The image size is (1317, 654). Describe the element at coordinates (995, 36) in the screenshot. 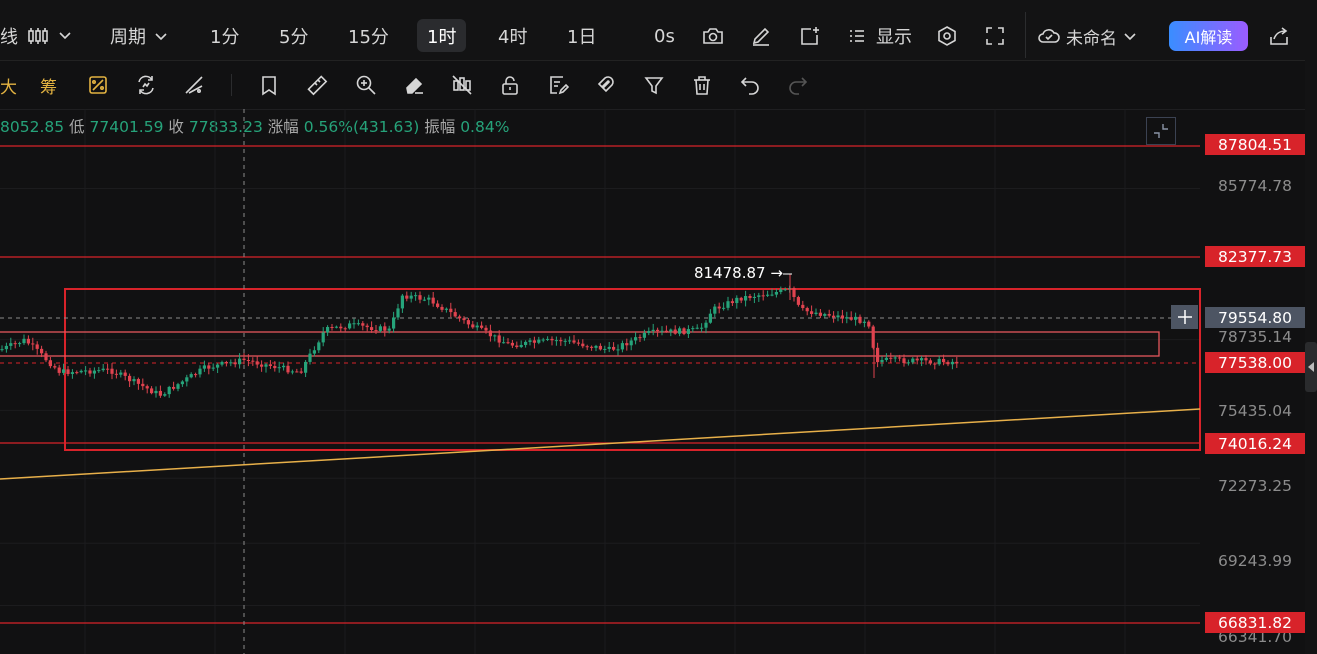

I see `fullscreen-icon` at that location.